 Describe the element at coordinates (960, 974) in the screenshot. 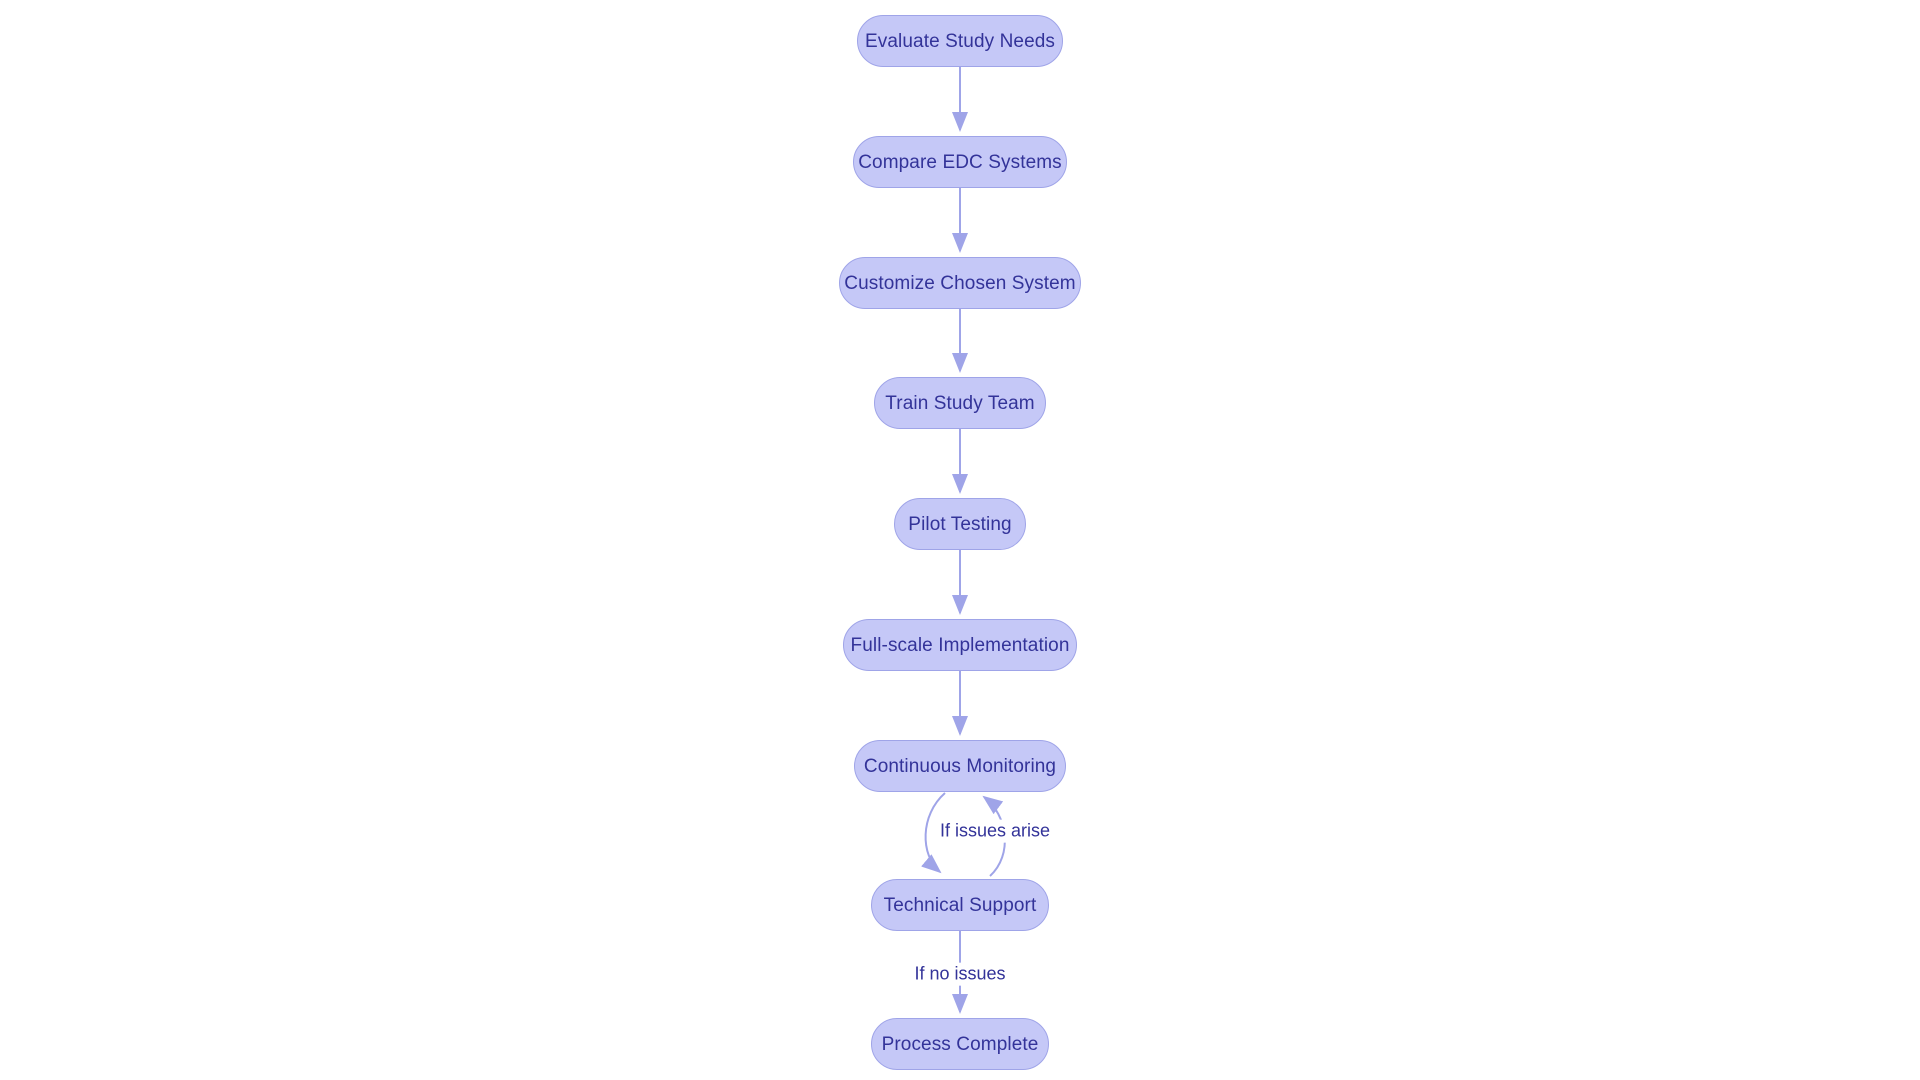

I see `edge-label-if-no-issues: If no issues` at that location.